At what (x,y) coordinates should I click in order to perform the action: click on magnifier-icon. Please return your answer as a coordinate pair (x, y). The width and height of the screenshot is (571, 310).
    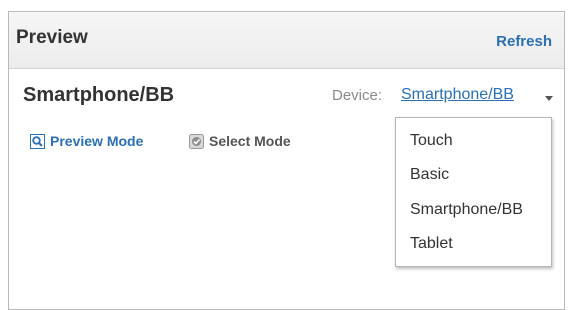
    Looking at the image, I should click on (37, 141).